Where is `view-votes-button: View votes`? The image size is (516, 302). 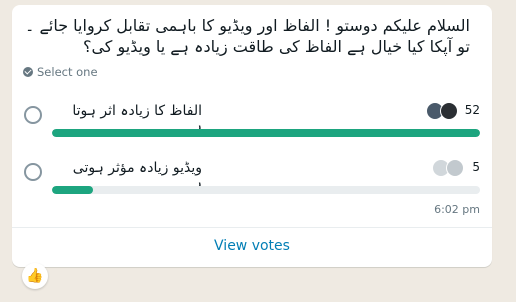
view-votes-button: View votes is located at coordinates (252, 246).